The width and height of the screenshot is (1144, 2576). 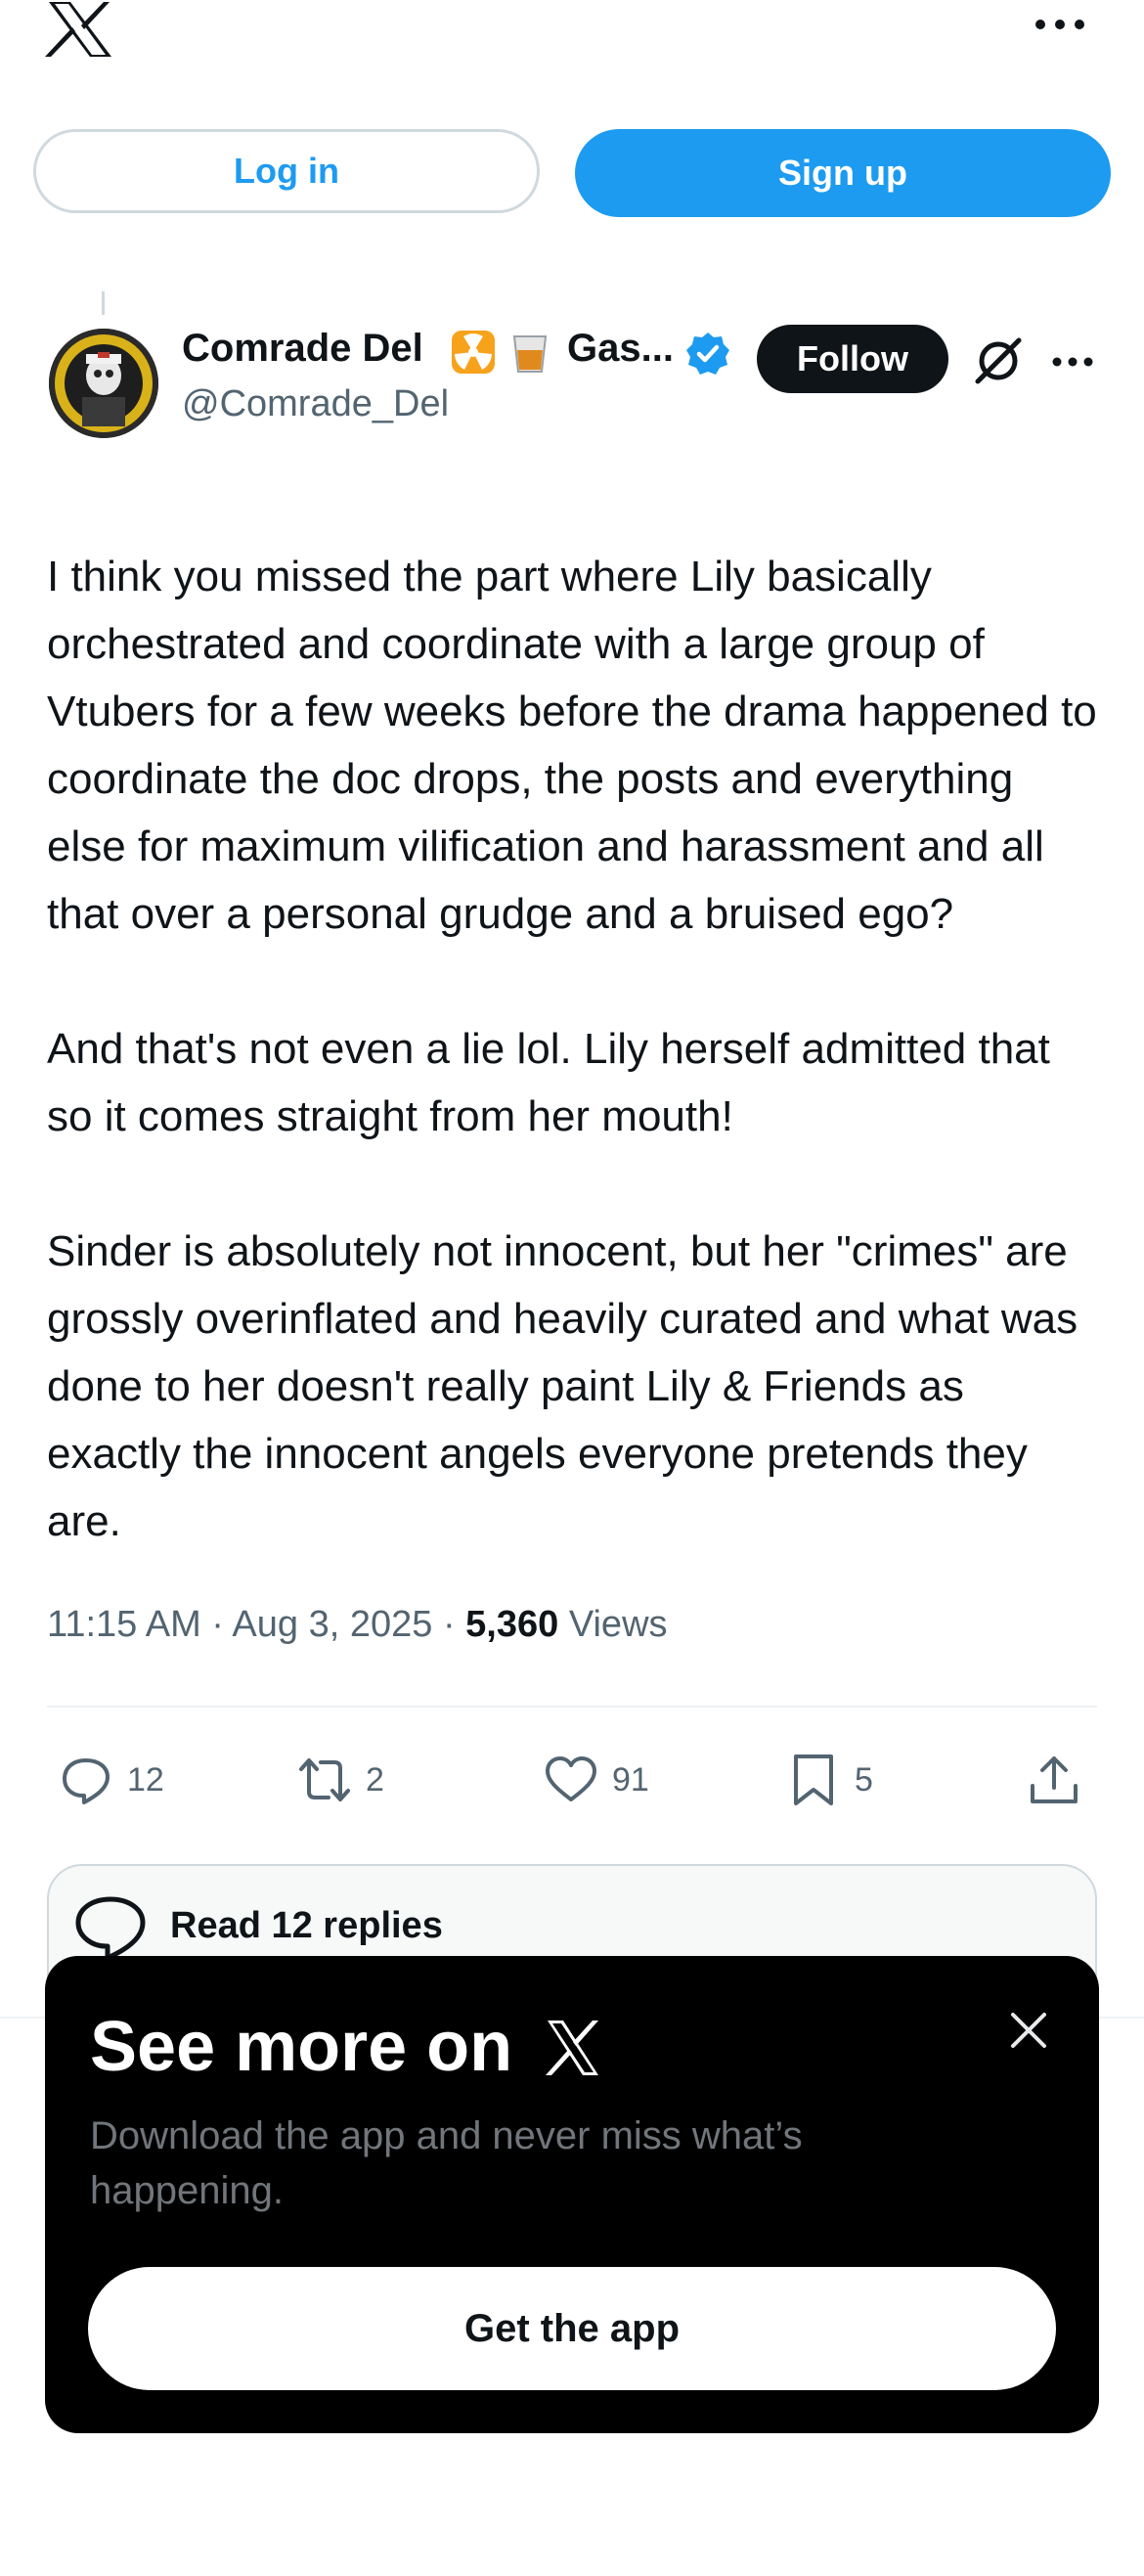 What do you see at coordinates (103, 303) in the screenshot?
I see `thread-connector` at bounding box center [103, 303].